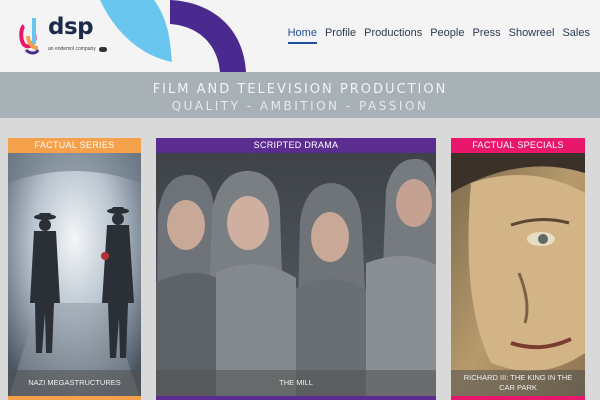  Describe the element at coordinates (300, 89) in the screenshot. I see `banner-title: FILM AND TELEVISION PRODUCTION` at that location.